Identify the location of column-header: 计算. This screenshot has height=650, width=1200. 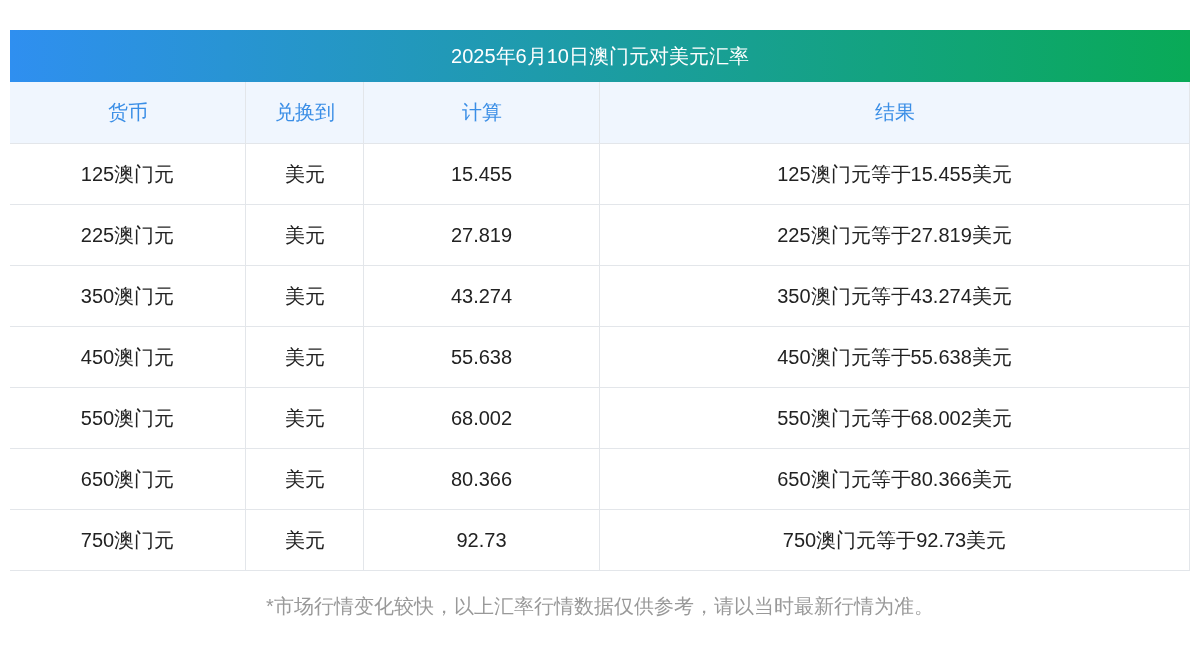
(481, 112).